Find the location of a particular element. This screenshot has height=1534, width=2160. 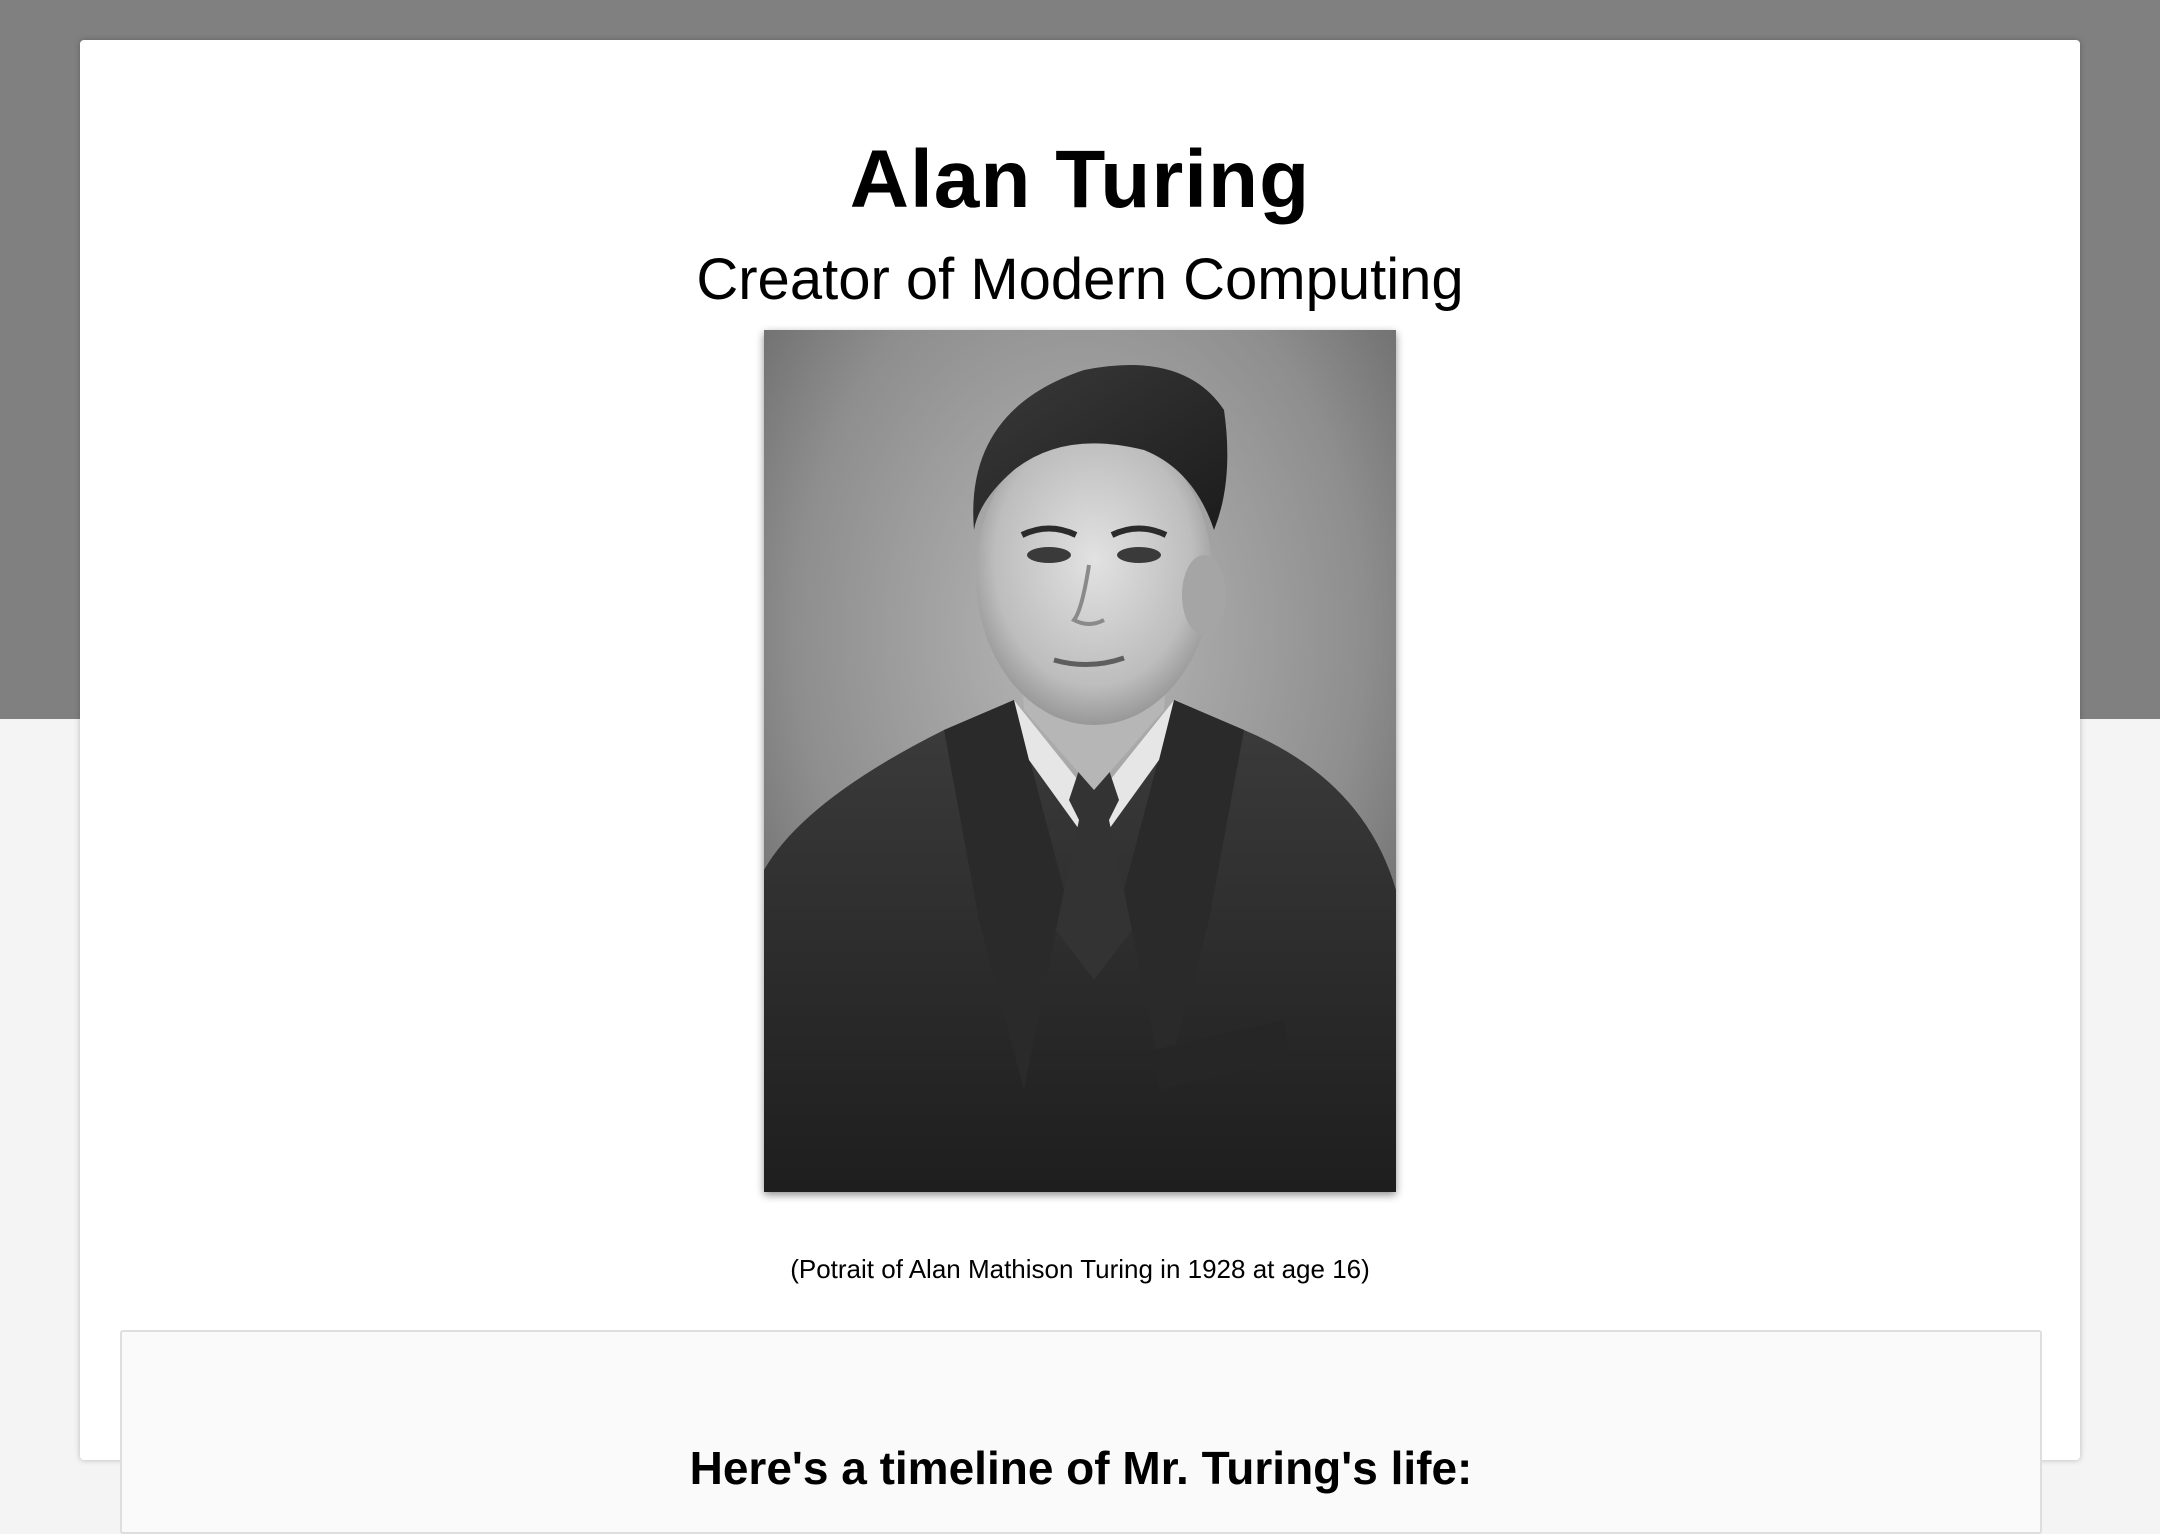

page-subtitle: Creator of Modern Computing is located at coordinates (1080, 279).